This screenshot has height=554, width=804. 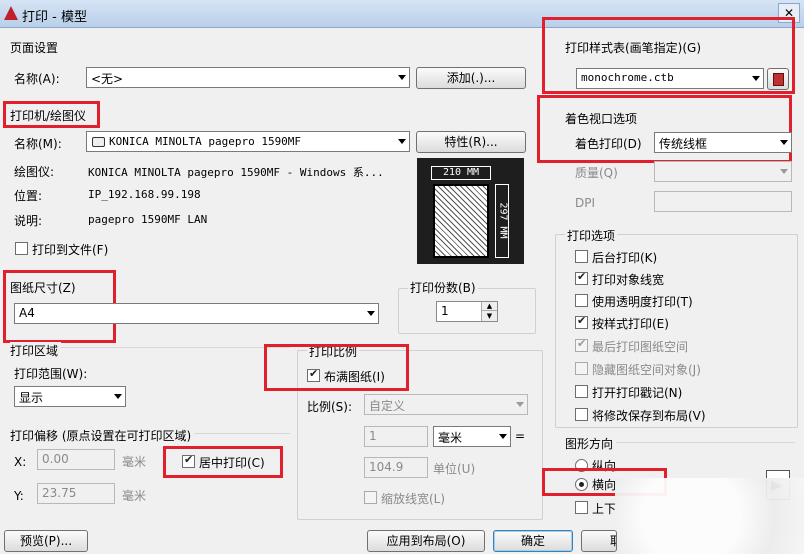 I want to click on copies-value: 1, so click(x=445, y=311).